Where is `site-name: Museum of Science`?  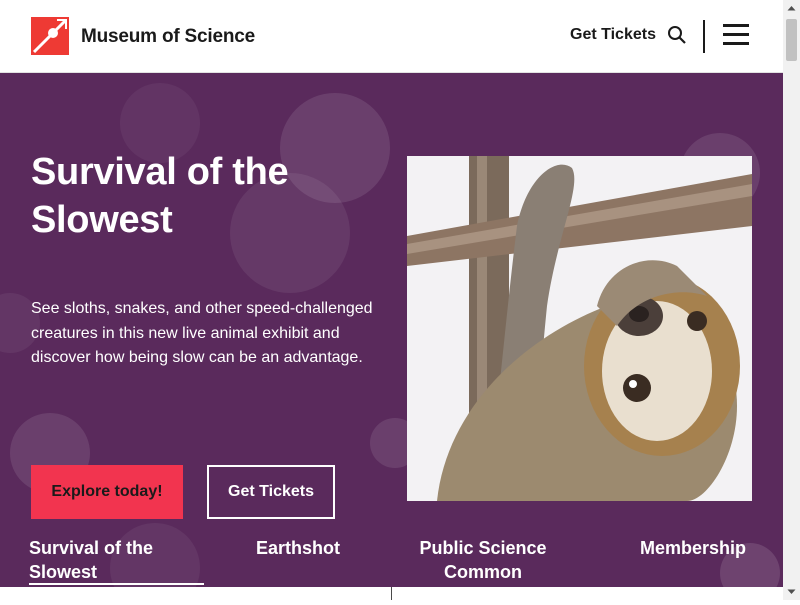 site-name: Museum of Science is located at coordinates (168, 37).